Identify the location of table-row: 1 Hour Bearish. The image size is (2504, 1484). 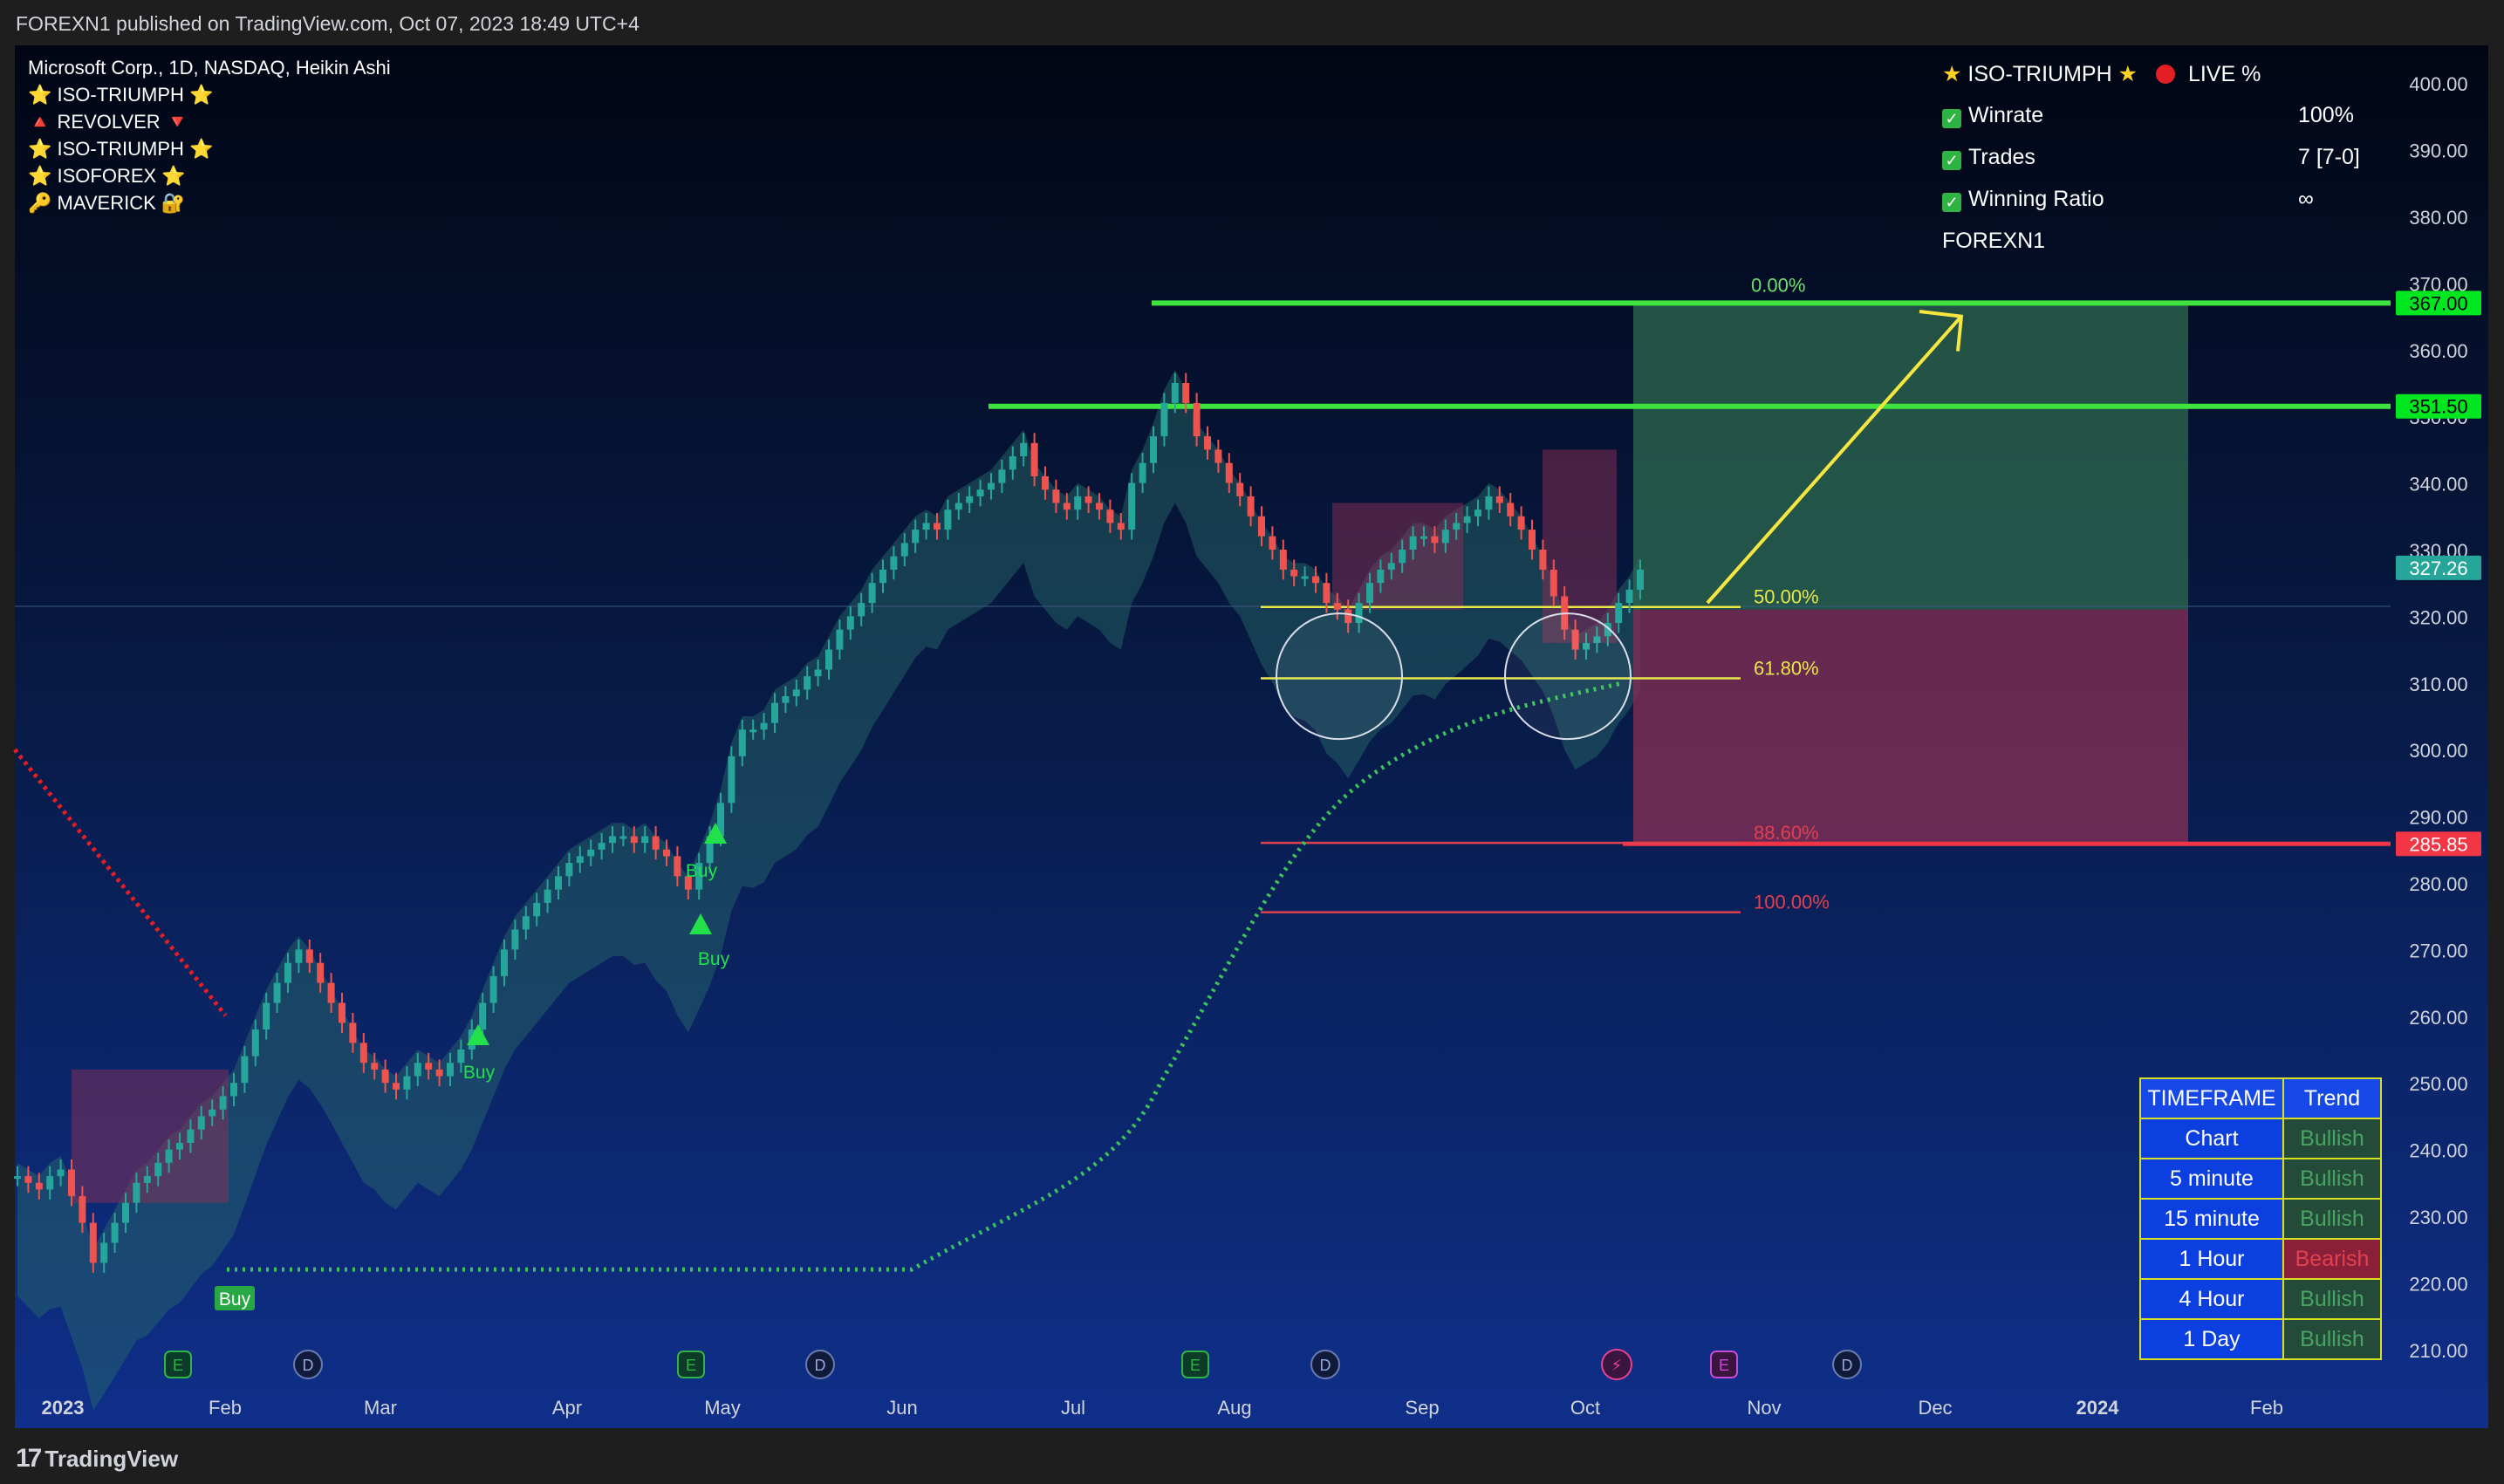
(2260, 1259).